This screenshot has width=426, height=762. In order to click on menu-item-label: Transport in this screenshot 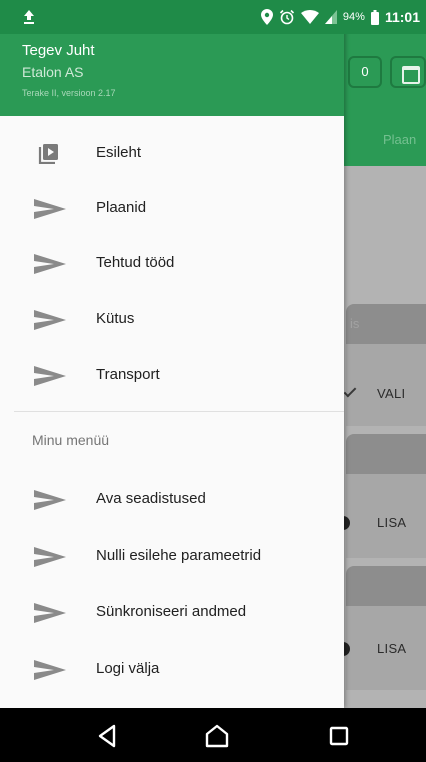, I will do `click(128, 374)`.